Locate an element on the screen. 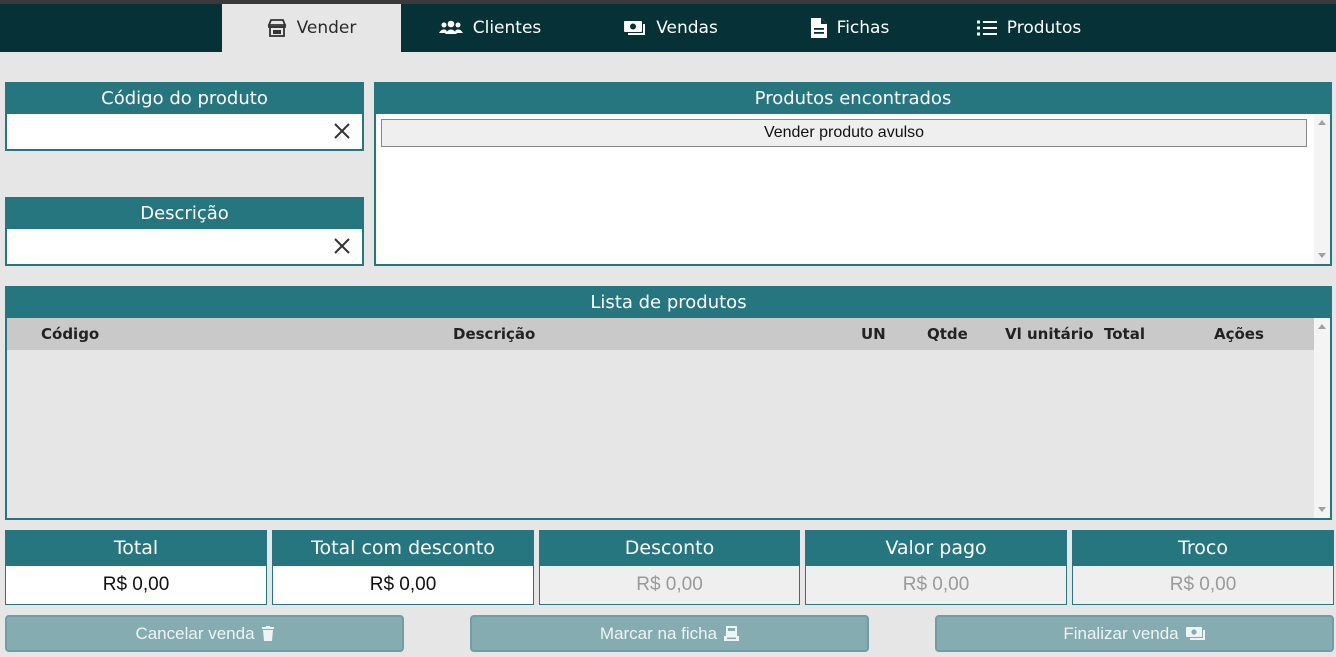 This screenshot has height=657, width=1336. valor-pago-label: Valor pago is located at coordinates (936, 548).